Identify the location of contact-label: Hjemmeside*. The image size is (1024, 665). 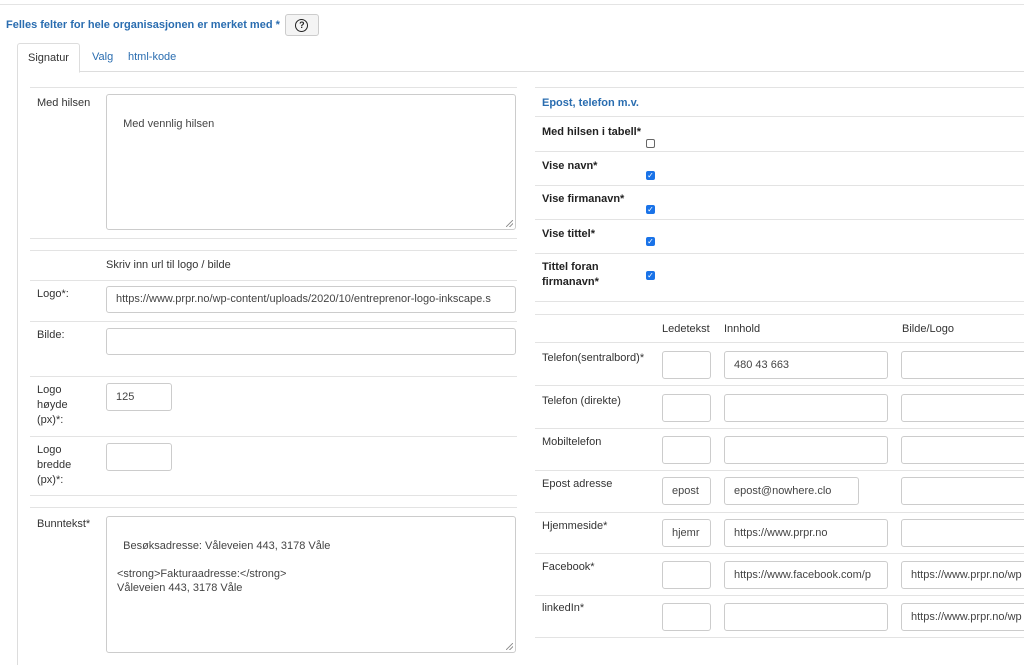
(575, 526).